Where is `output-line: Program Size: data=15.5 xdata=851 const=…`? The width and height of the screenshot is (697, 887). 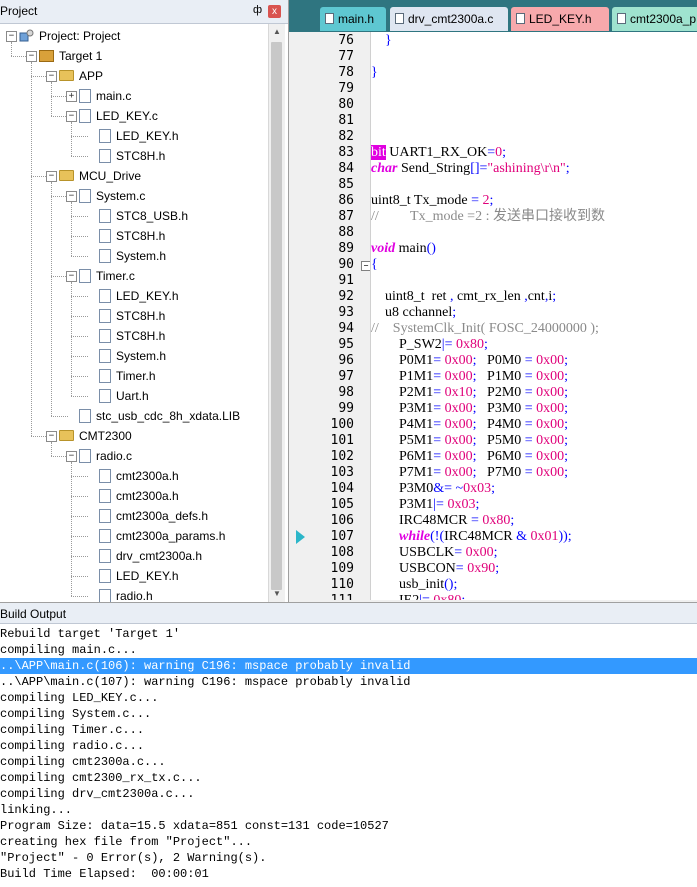 output-line: Program Size: data=15.5 xdata=851 const=… is located at coordinates (348, 826).